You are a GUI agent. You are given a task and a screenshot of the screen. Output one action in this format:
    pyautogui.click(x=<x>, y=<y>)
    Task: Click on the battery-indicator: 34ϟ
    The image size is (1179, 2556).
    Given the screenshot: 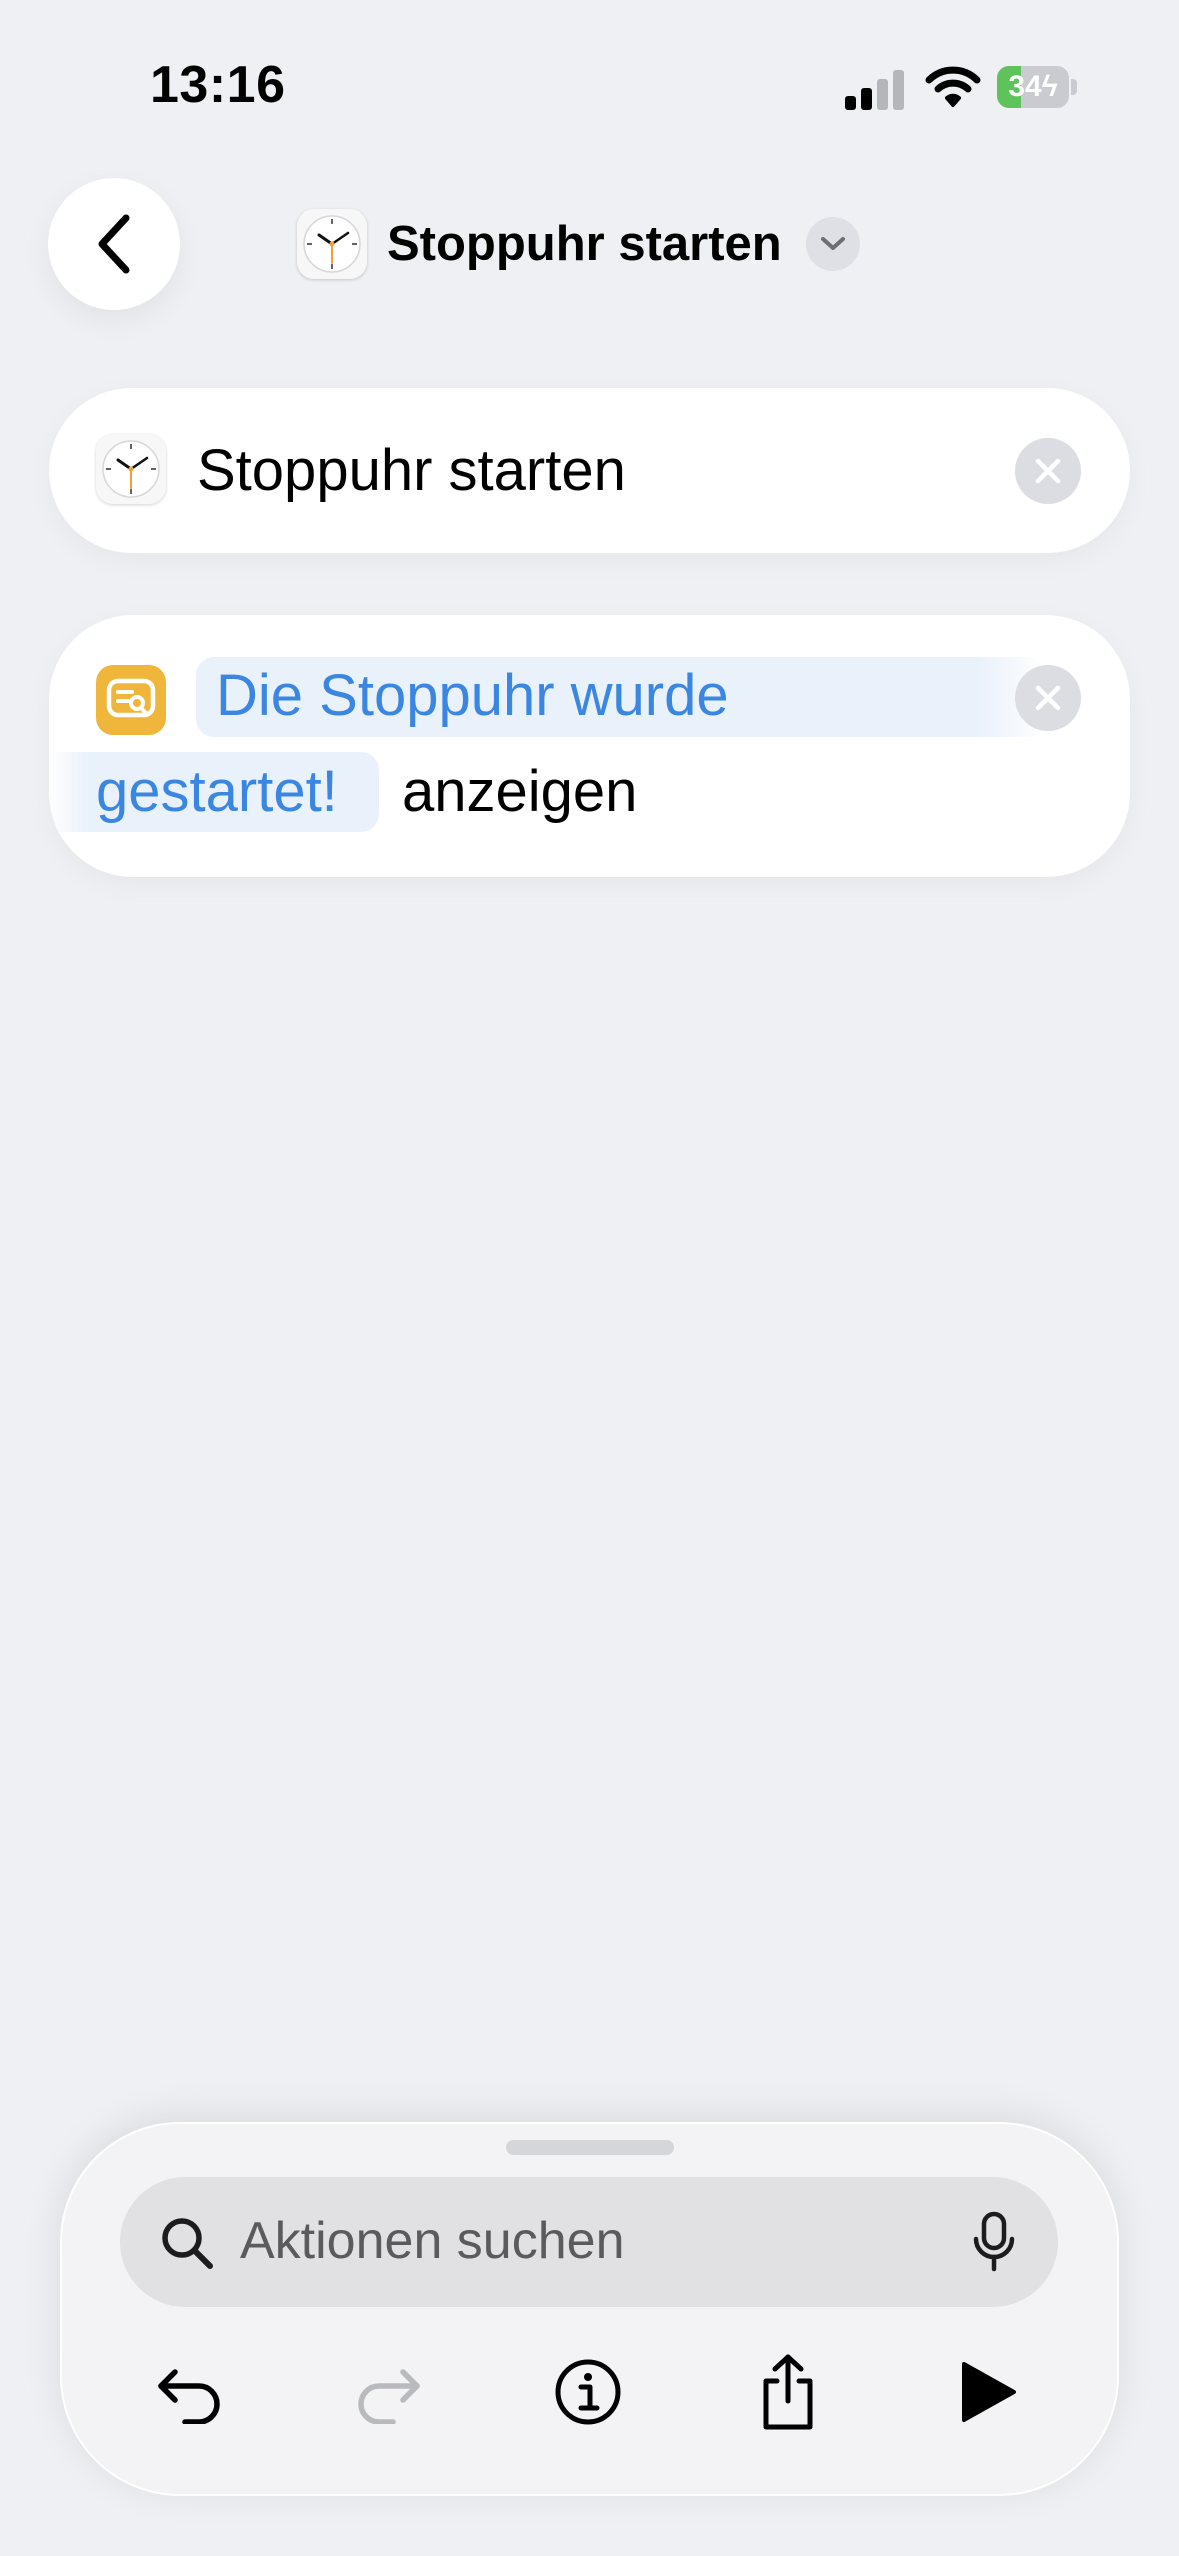 What is the action you would take?
    pyautogui.click(x=1037, y=87)
    